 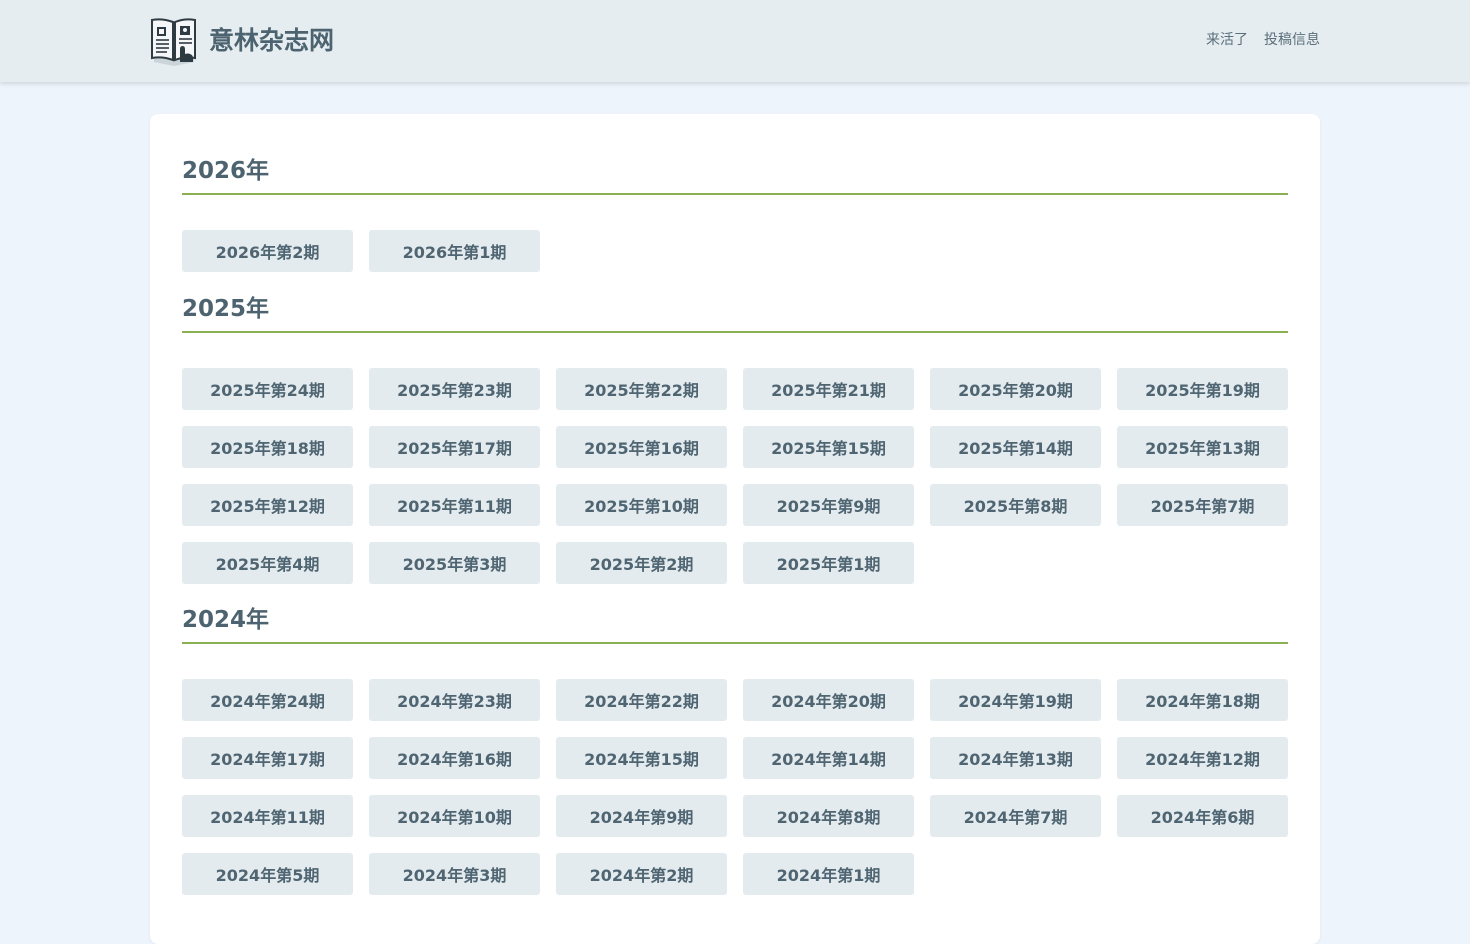 What do you see at coordinates (1015, 505) in the screenshot?
I see `issue-button: 2025年第8期` at bounding box center [1015, 505].